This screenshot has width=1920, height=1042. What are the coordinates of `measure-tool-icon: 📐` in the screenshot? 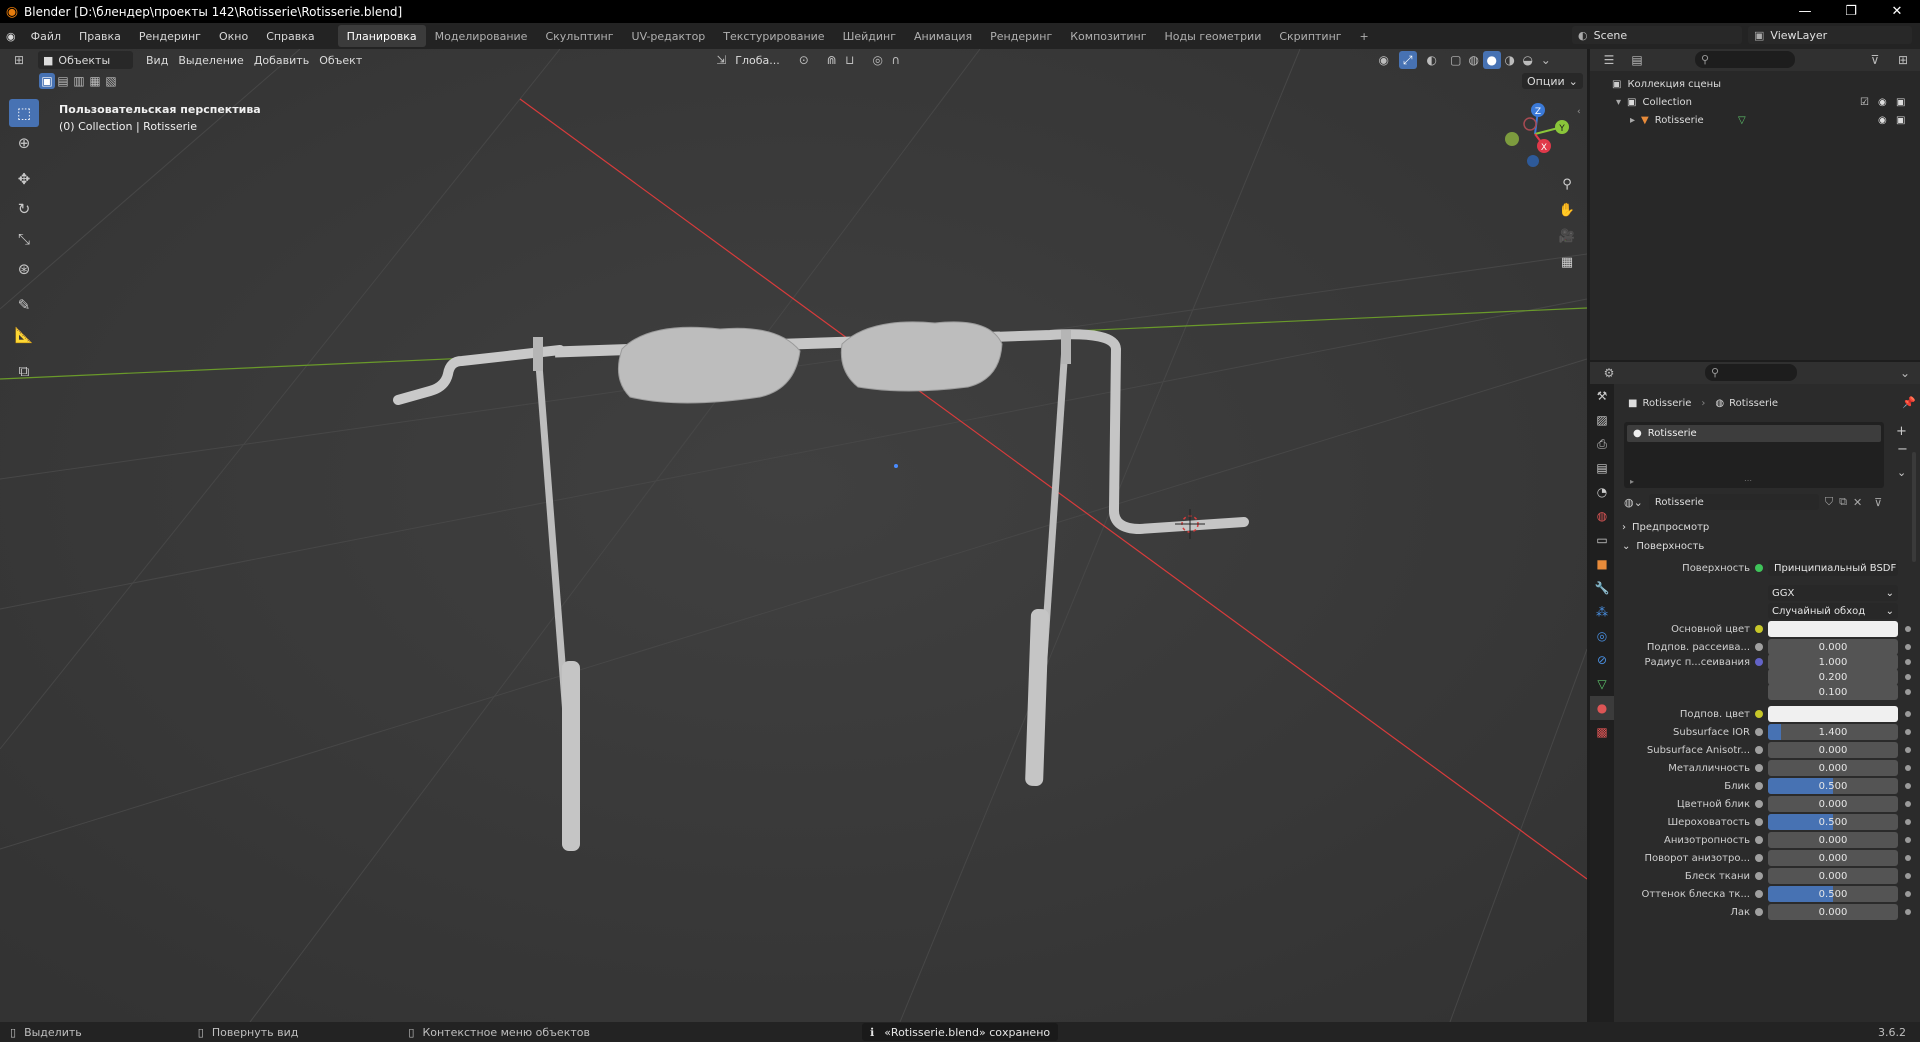 It's located at (24, 335).